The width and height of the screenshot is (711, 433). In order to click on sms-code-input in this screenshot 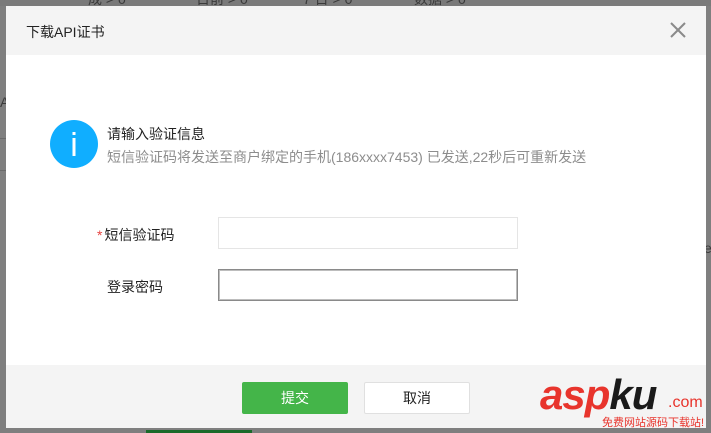, I will do `click(368, 233)`.